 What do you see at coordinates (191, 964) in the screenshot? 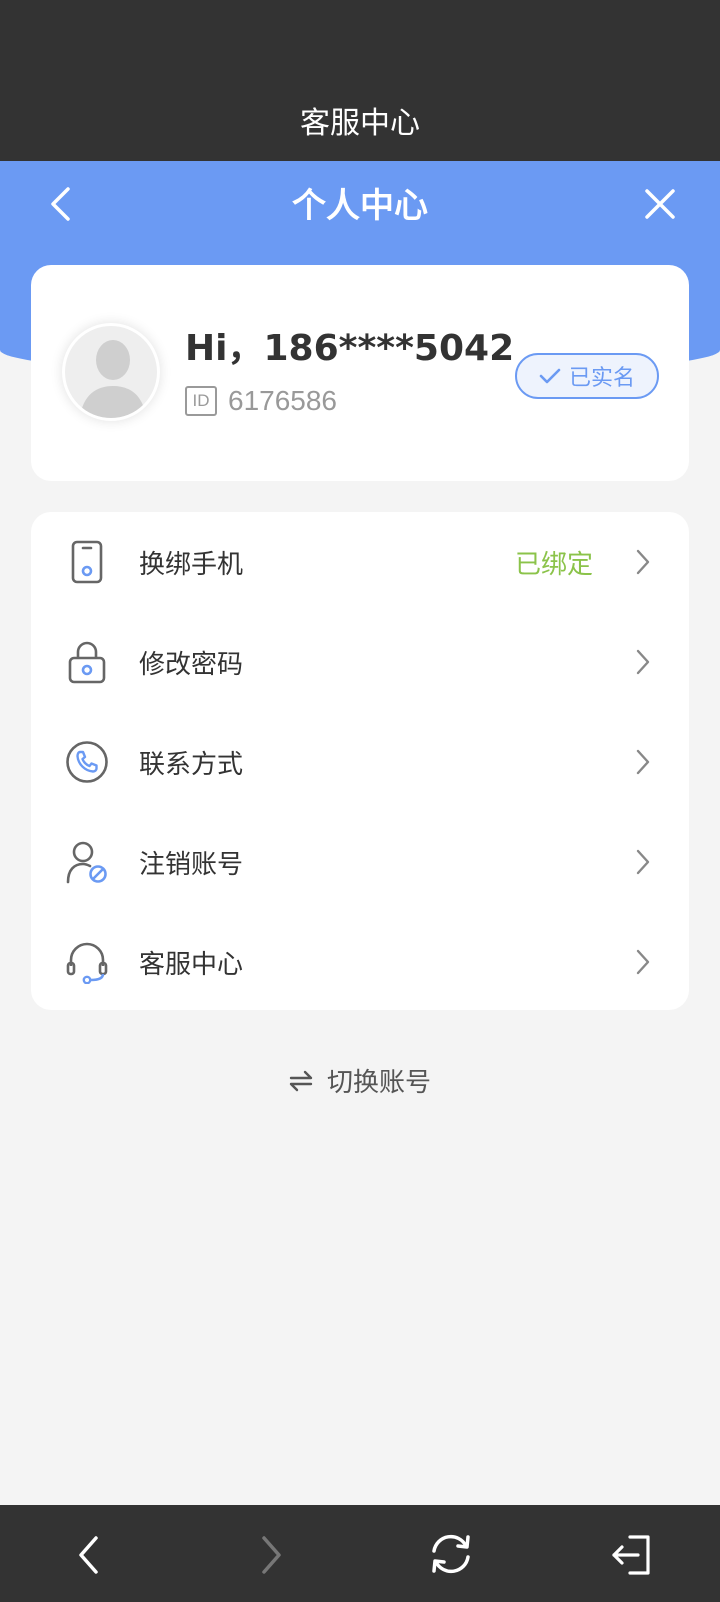
I see `menu-item-label: 客服中心` at bounding box center [191, 964].